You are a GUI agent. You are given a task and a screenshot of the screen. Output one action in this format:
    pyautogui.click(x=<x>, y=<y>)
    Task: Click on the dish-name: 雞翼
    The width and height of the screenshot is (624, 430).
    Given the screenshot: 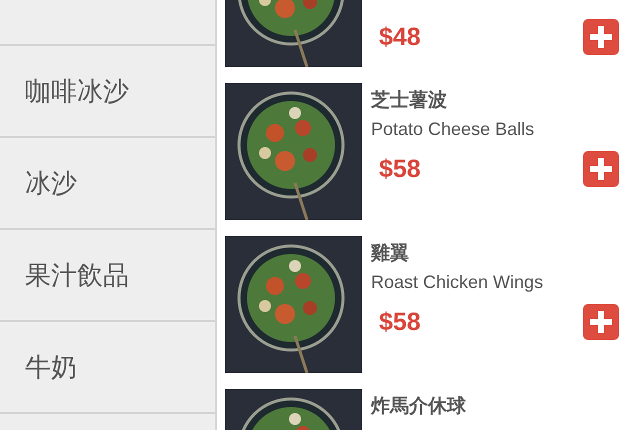 What is the action you would take?
    pyautogui.click(x=390, y=253)
    